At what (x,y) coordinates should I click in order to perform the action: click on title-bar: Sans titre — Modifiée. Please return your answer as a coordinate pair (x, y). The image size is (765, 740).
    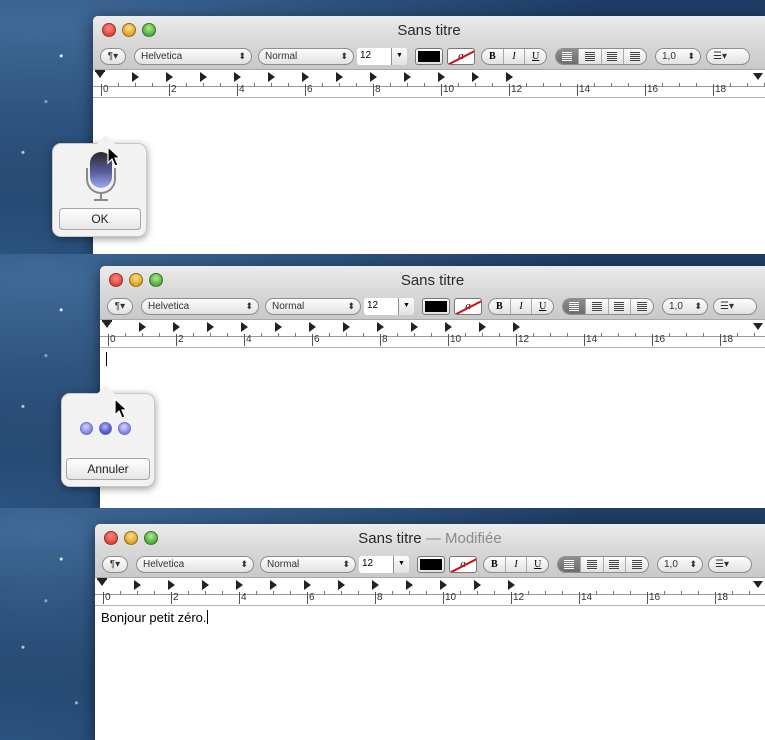
    Looking at the image, I should click on (430, 538).